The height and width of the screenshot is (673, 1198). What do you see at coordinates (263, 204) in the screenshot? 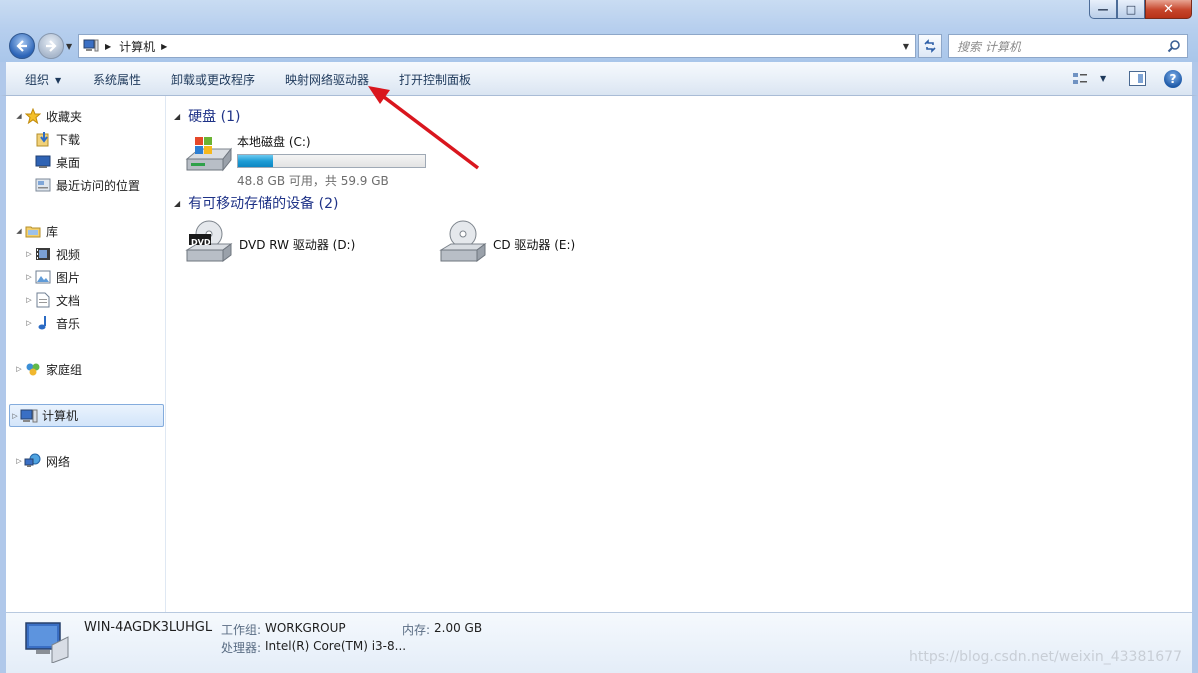
I see `group-title: 有可移动存储的设备 (2)` at bounding box center [263, 204].